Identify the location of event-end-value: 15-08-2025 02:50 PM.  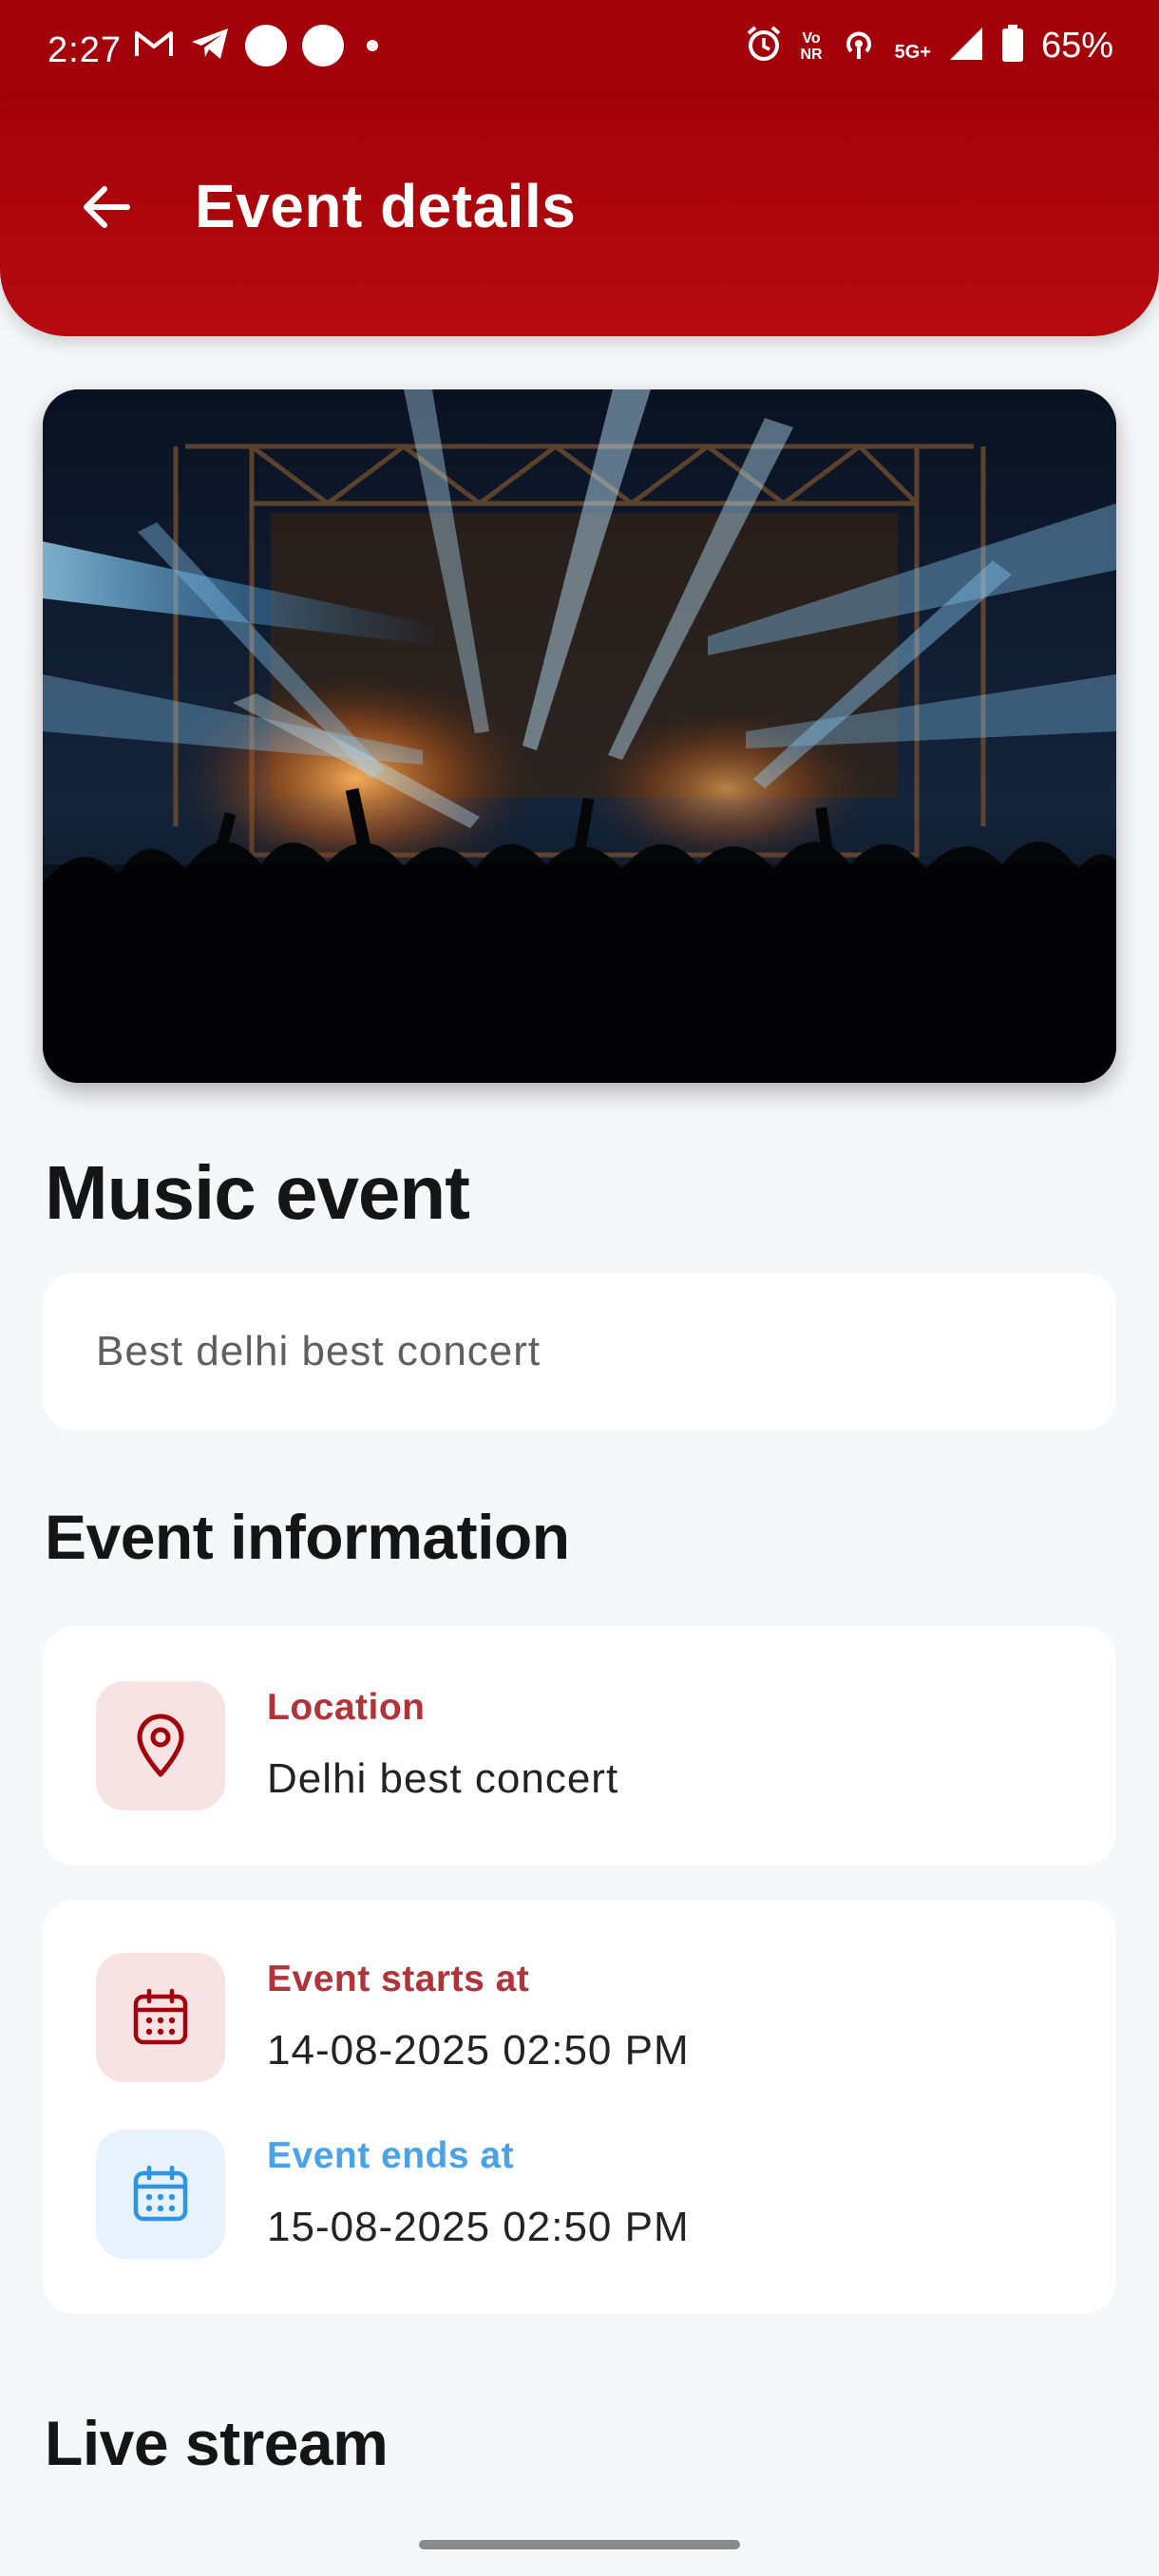
(478, 2227).